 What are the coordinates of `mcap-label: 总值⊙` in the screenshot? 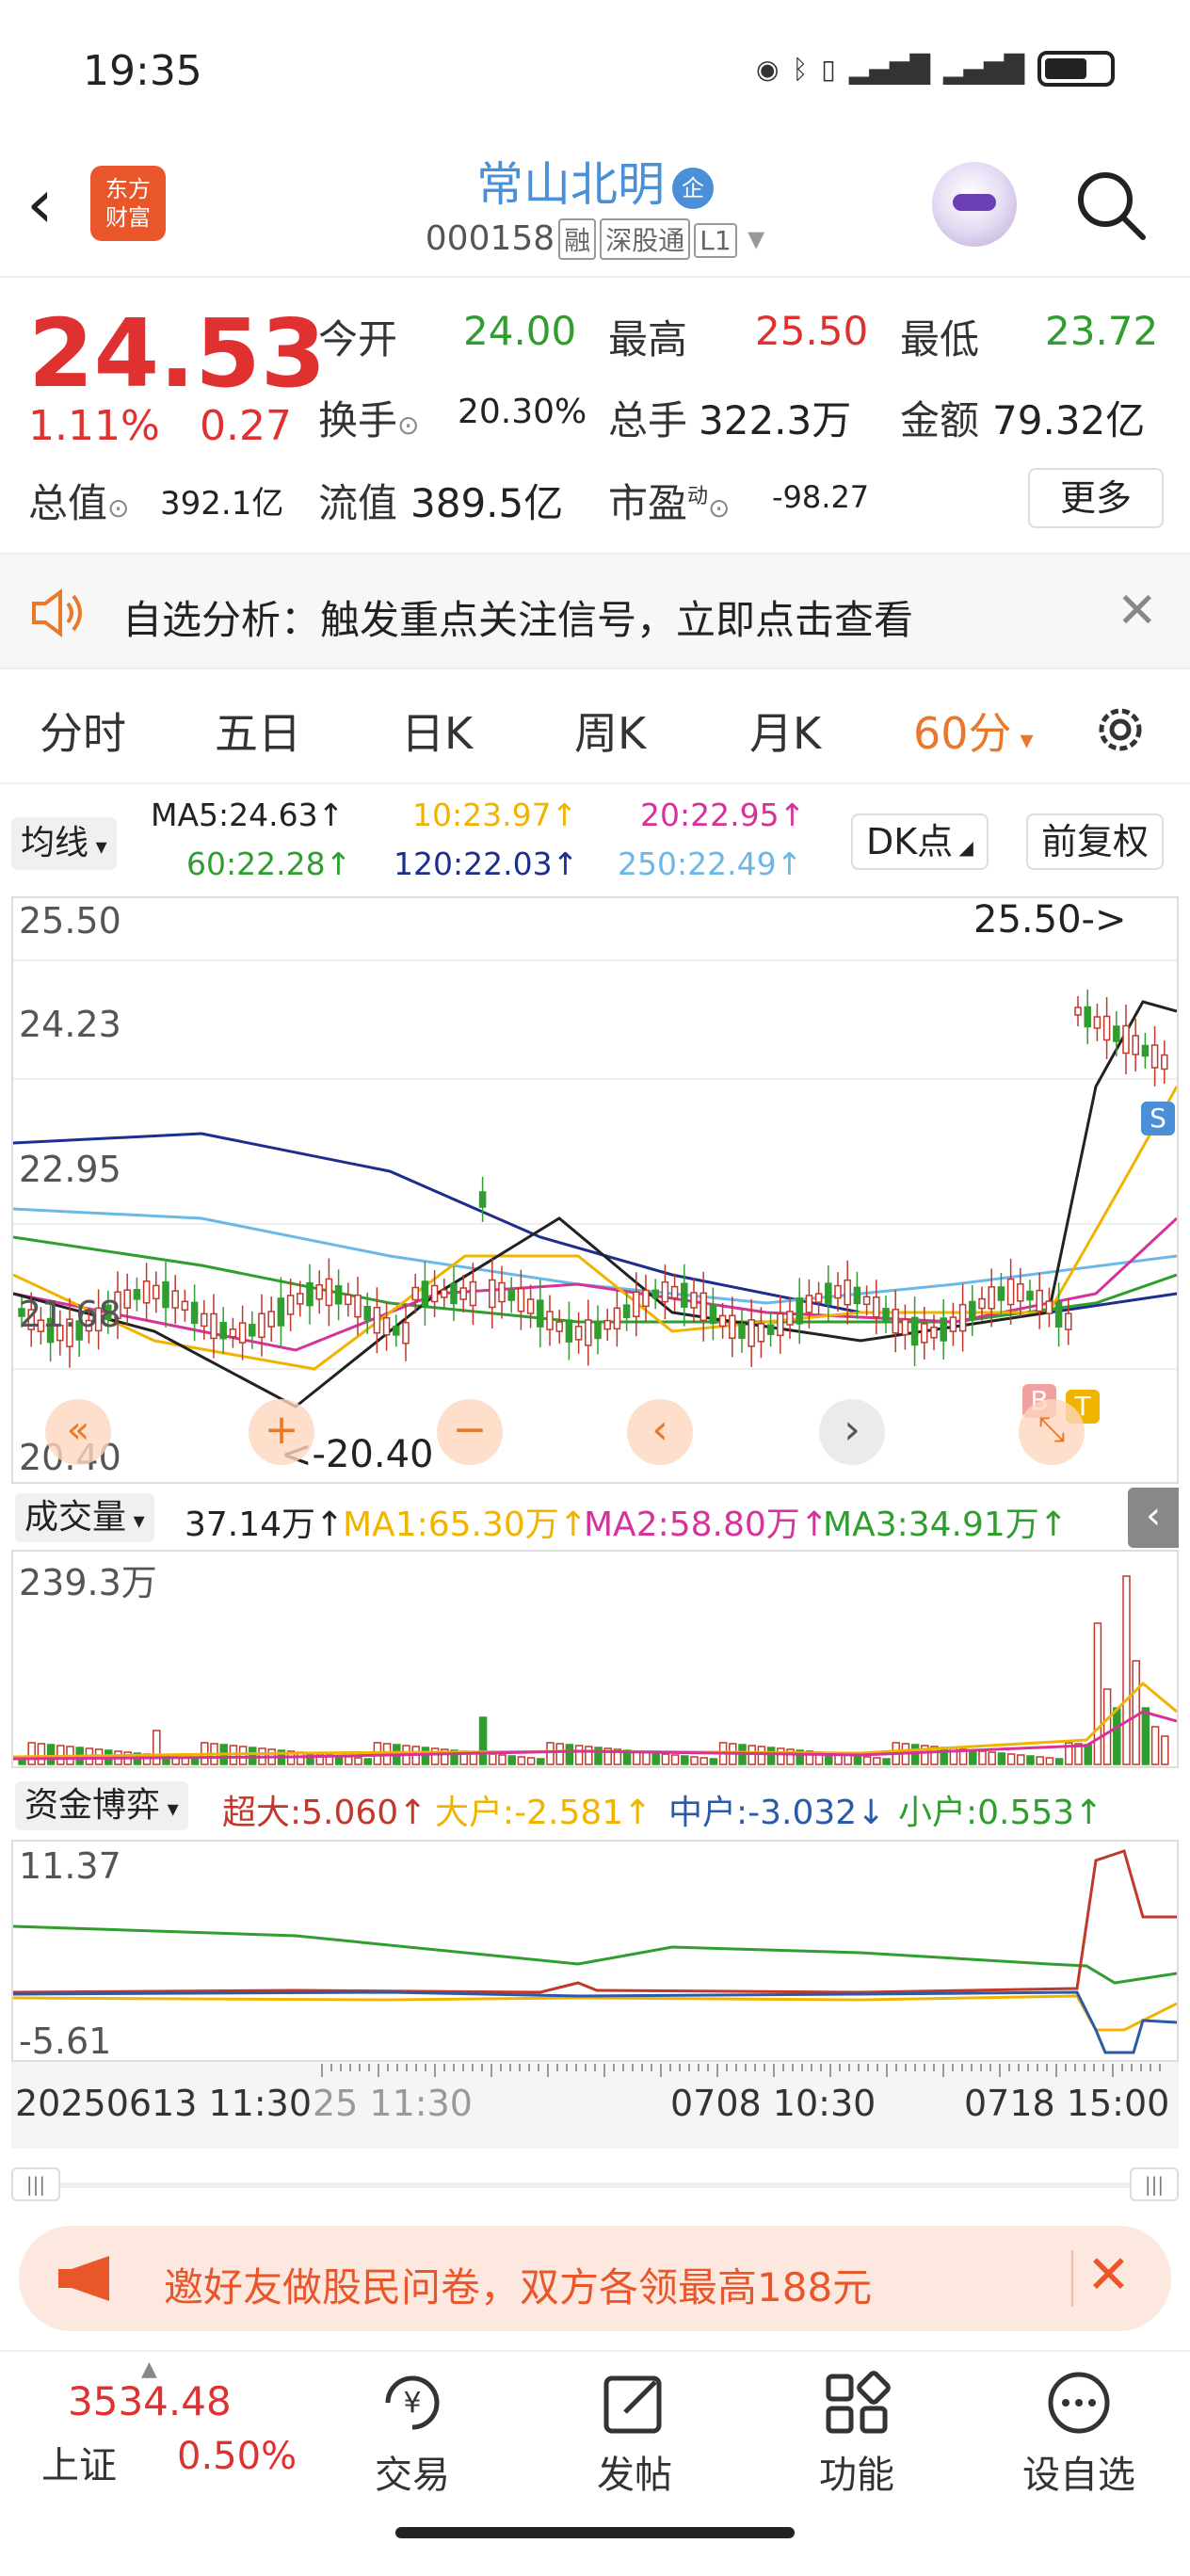 It's located at (79, 503).